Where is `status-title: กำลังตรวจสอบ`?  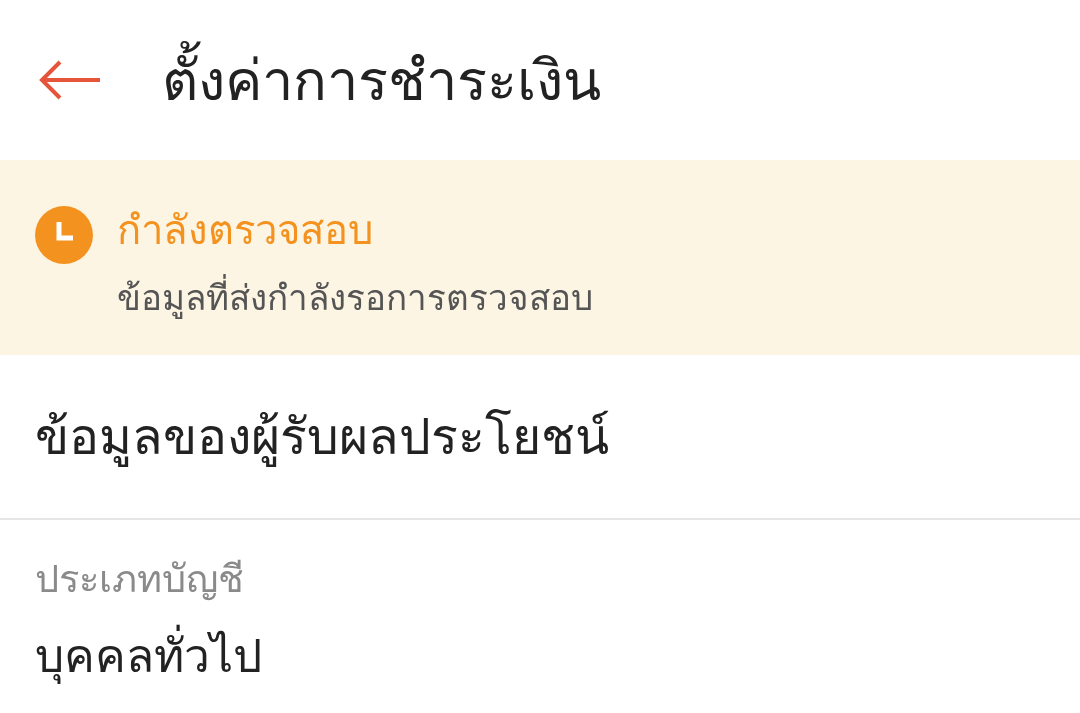 status-title: กำลังตรวจสอบ is located at coordinates (245, 230).